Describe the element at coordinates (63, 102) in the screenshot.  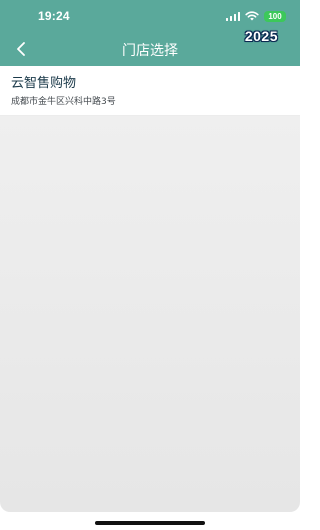
I see `store-address: 成都市金牛区兴科中路3号` at that location.